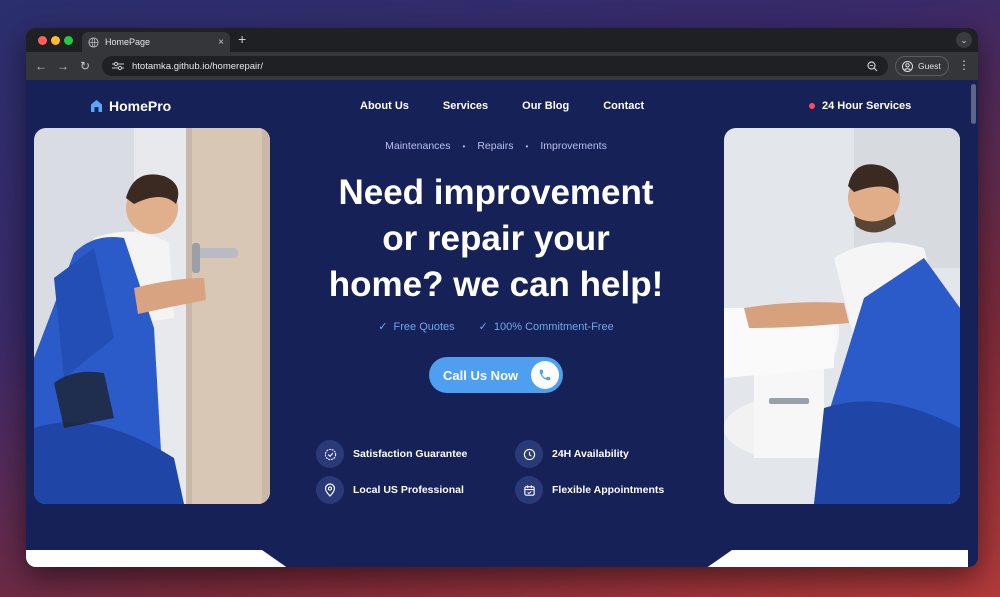  What do you see at coordinates (417, 146) in the screenshot?
I see `category-maintenances: Maintenances` at bounding box center [417, 146].